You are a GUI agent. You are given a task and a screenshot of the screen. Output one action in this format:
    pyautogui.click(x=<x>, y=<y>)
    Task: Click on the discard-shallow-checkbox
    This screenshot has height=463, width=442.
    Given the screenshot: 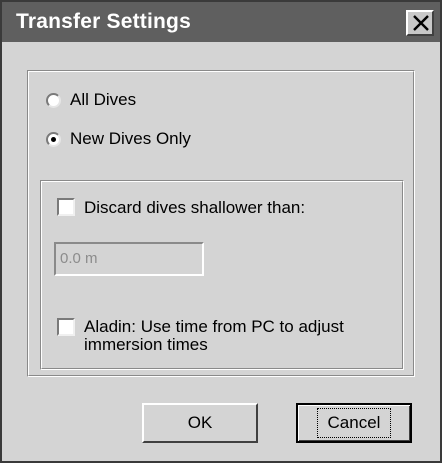 What is the action you would take?
    pyautogui.click(x=66, y=207)
    